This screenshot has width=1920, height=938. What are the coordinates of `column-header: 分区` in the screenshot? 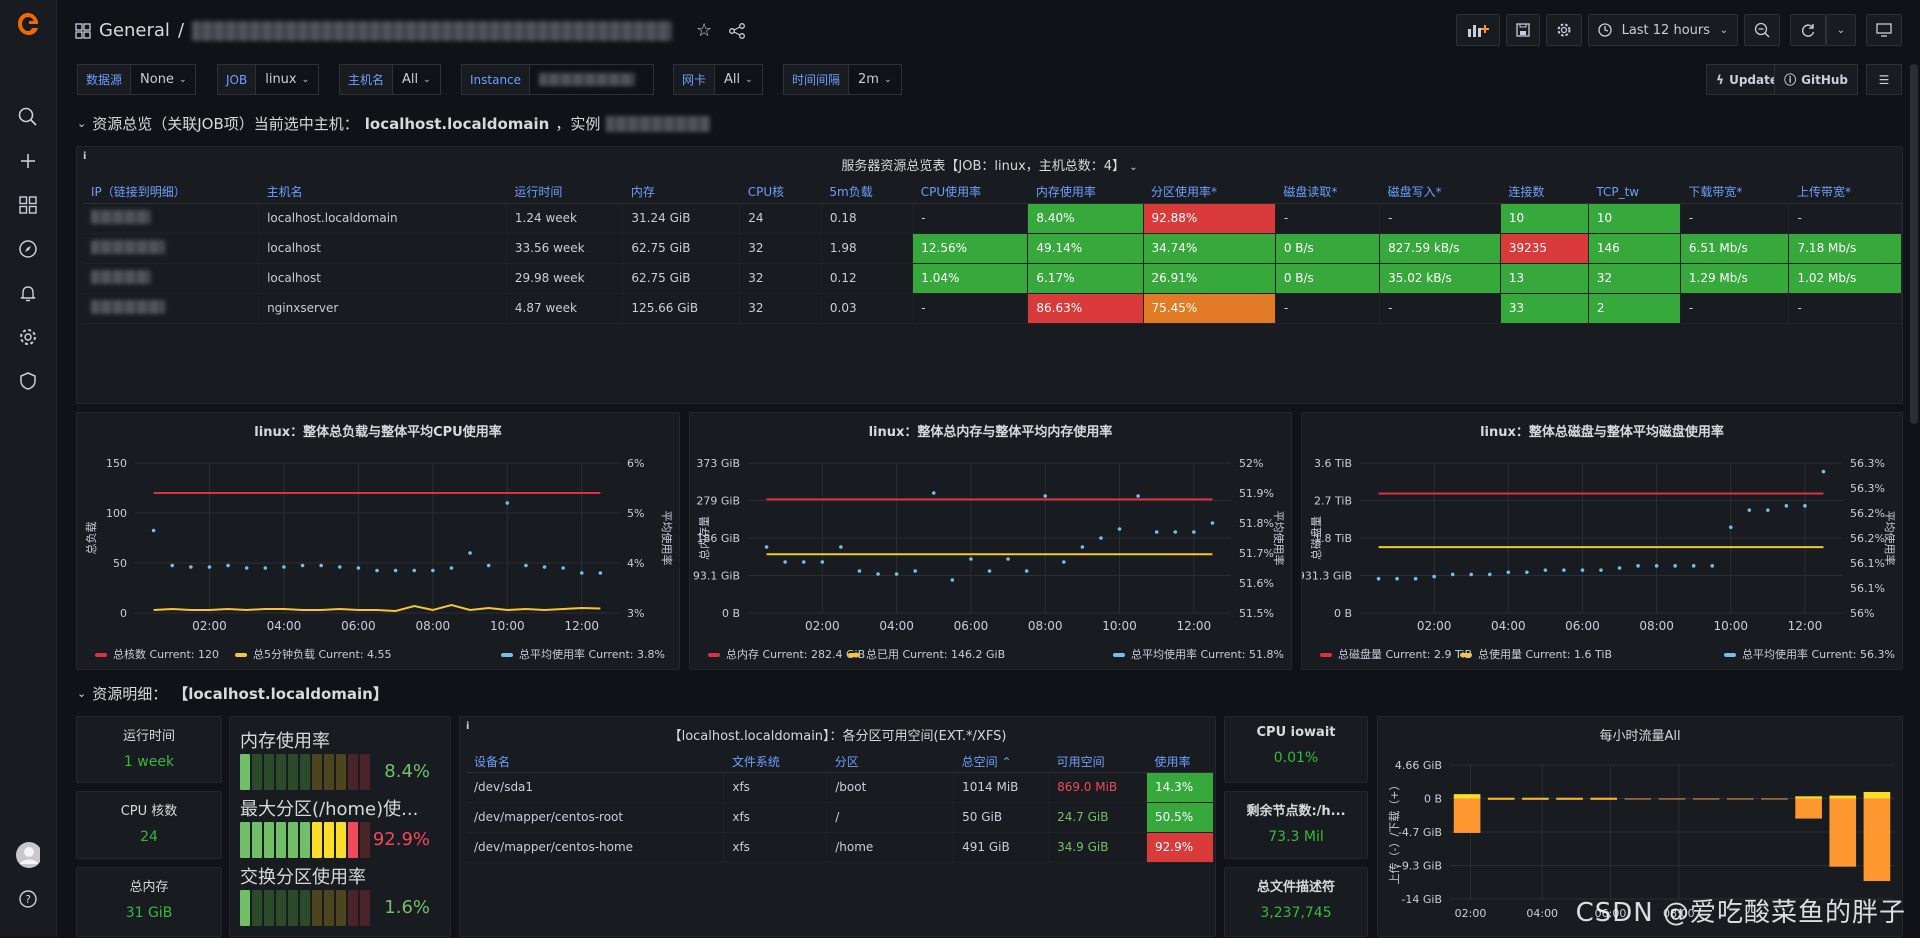 It's located at (890, 762).